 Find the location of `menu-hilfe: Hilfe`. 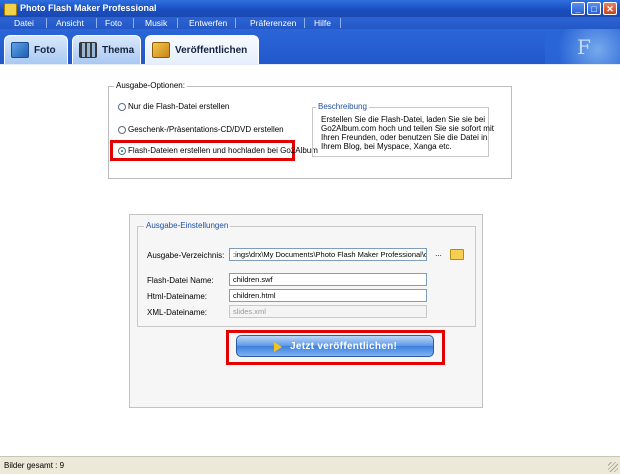

menu-hilfe: Hilfe is located at coordinates (322, 23).